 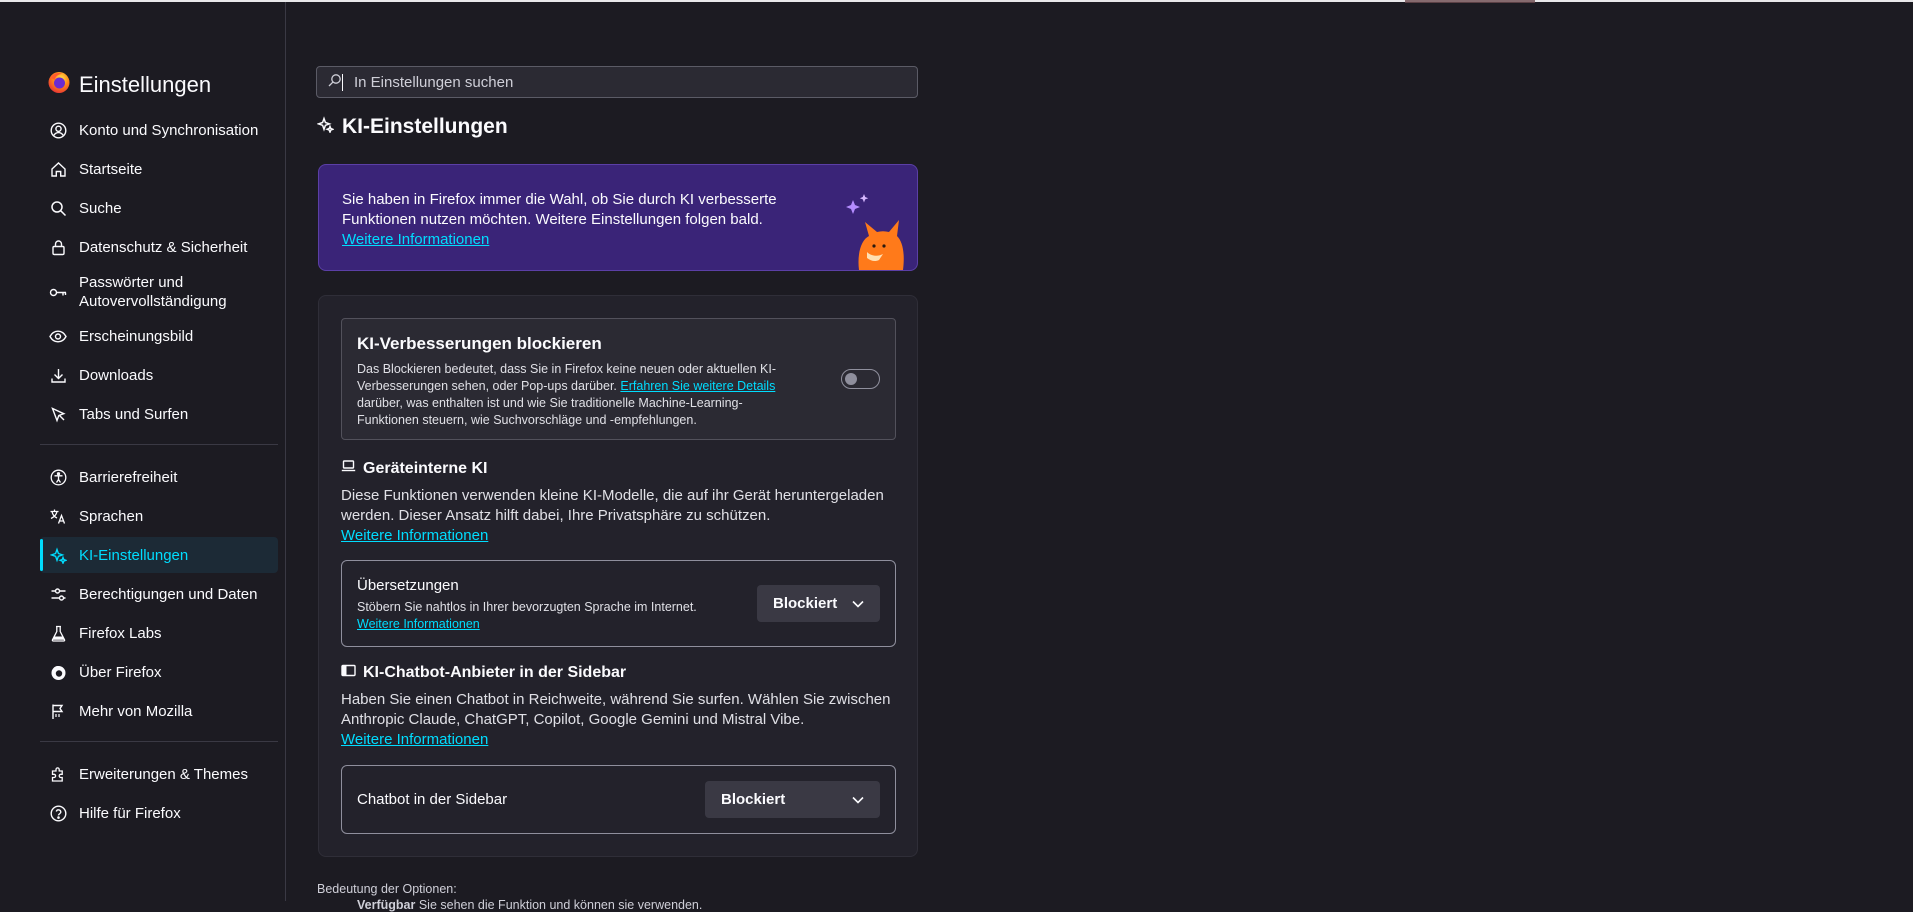 I want to click on lock-icon, so click(x=58, y=247).